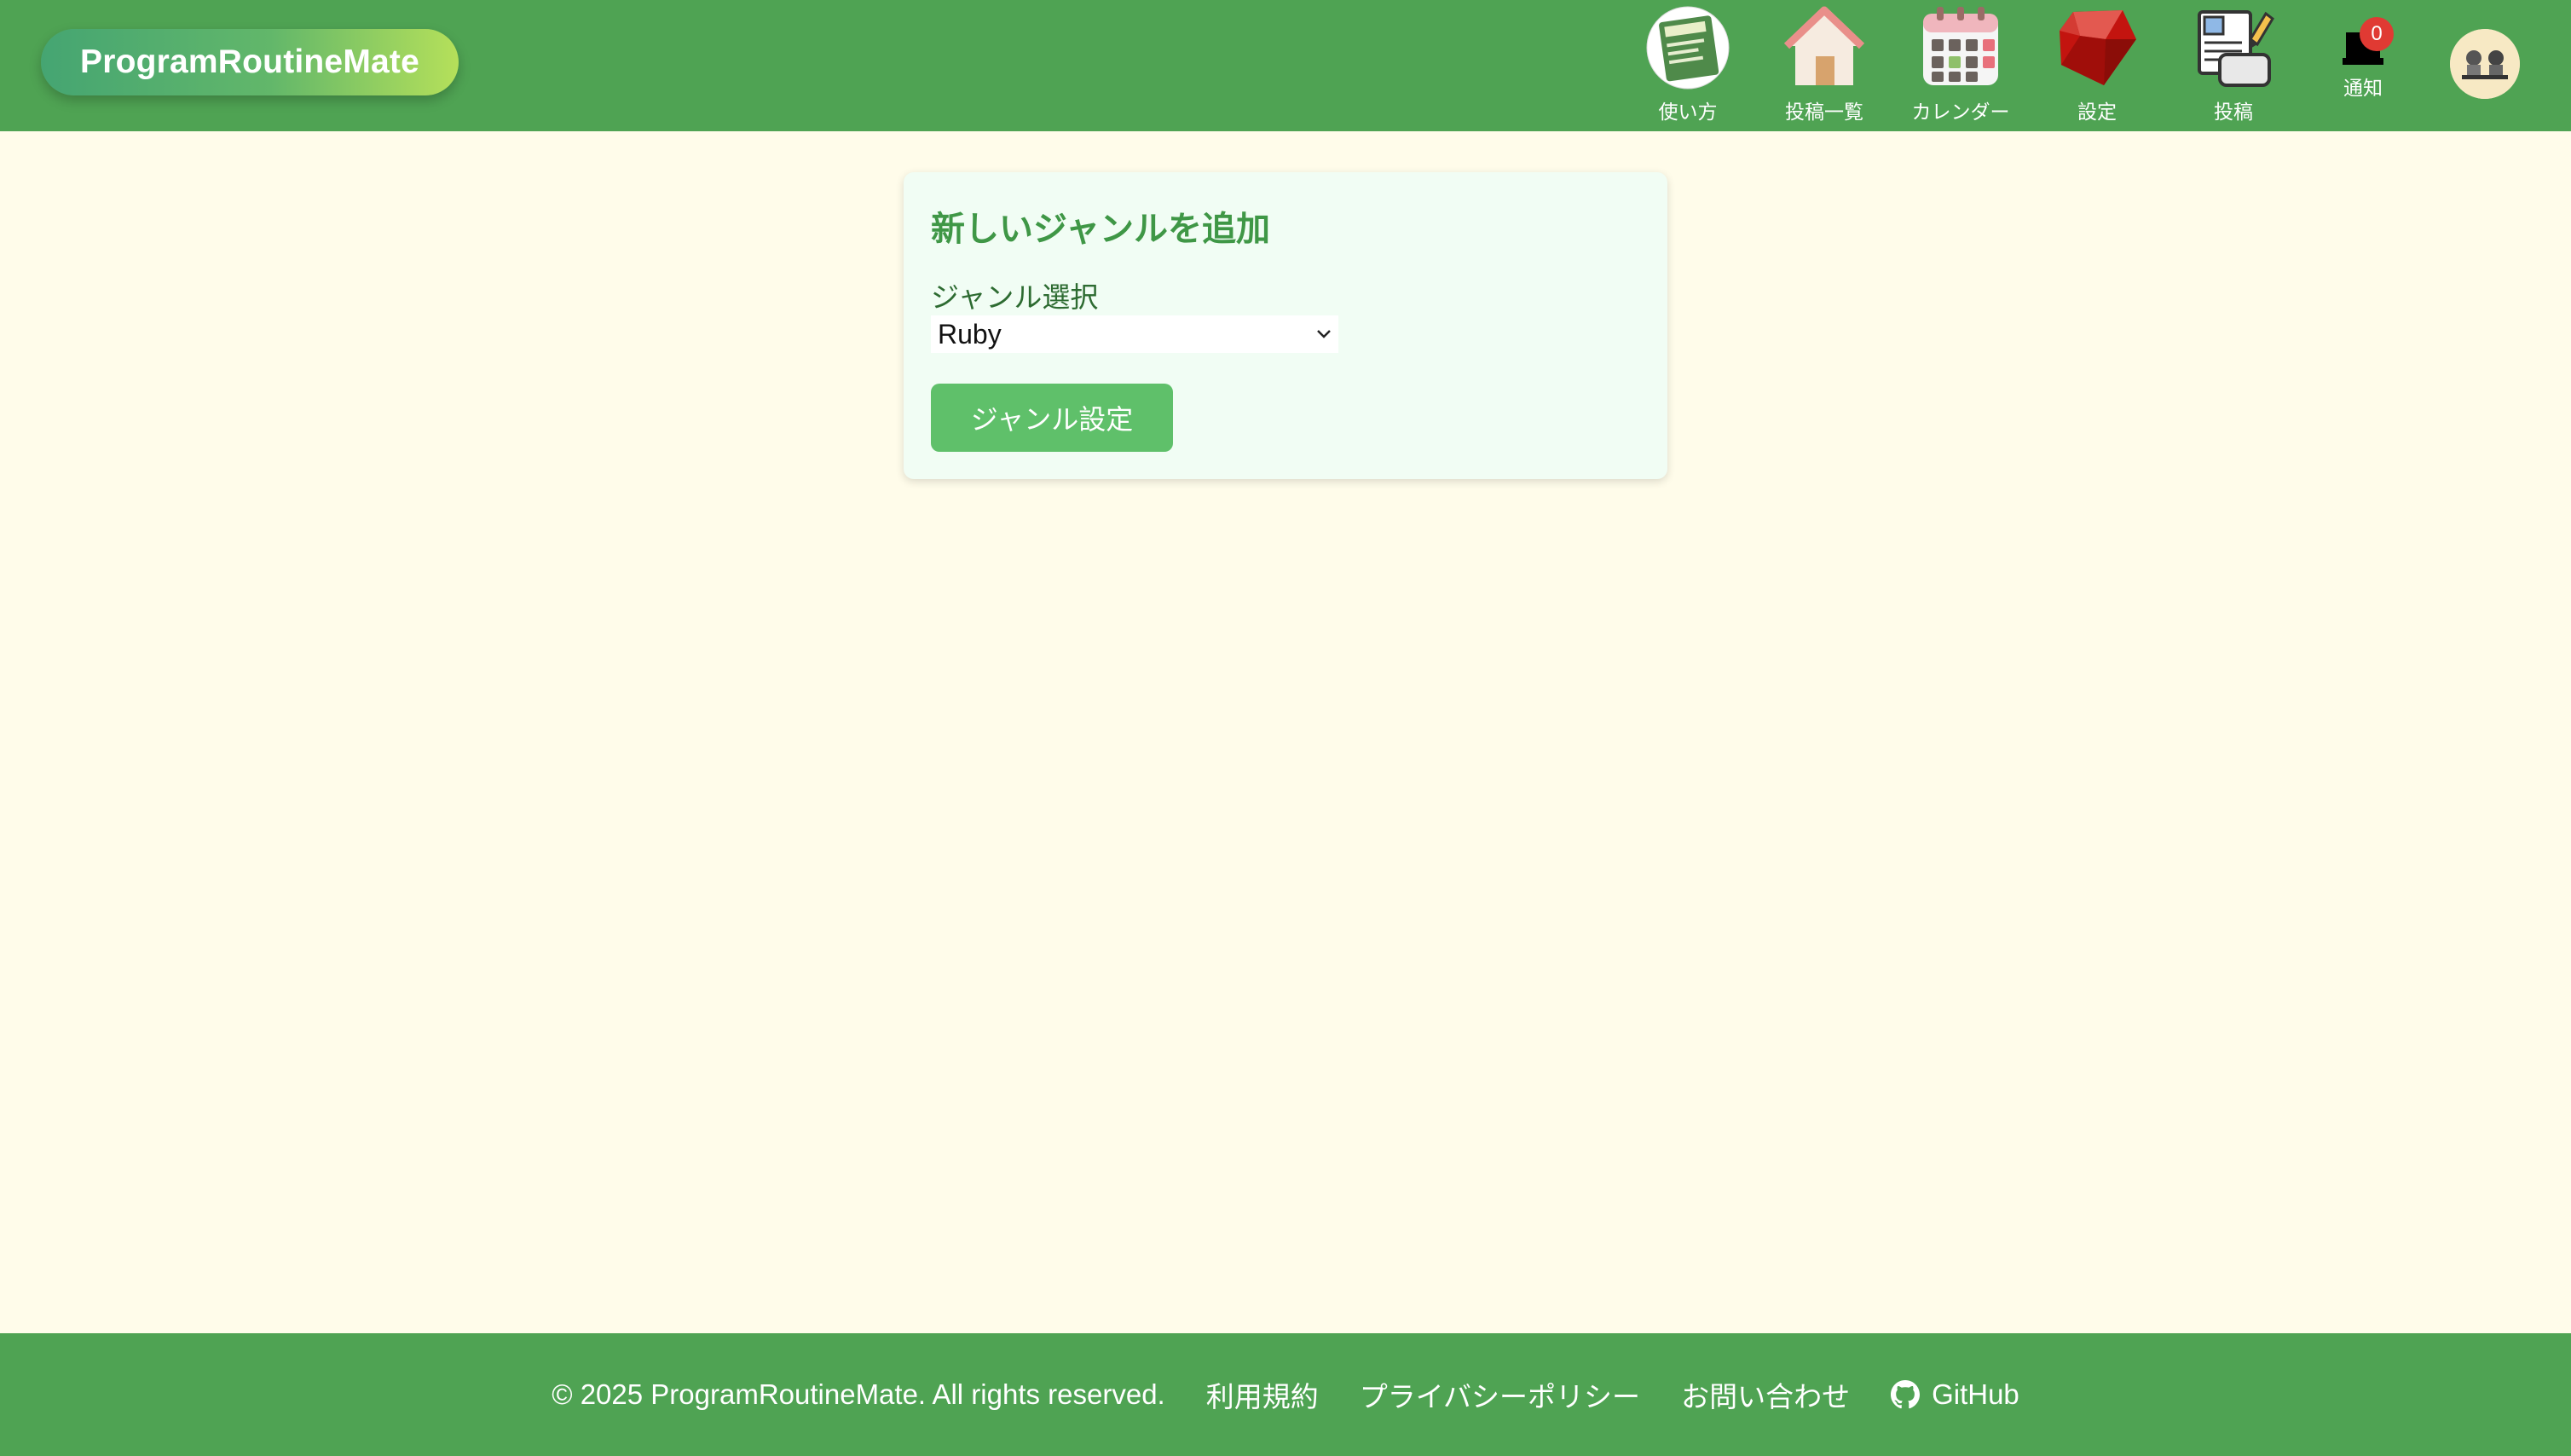  What do you see at coordinates (1052, 418) in the screenshot?
I see `set-genre-button: ジャンル設定` at bounding box center [1052, 418].